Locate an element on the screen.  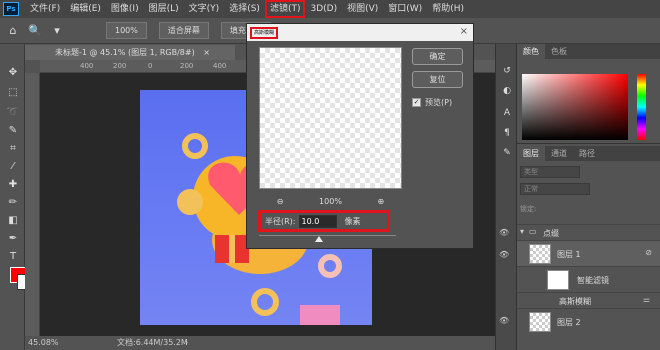
tab-layers: 图层 is located at coordinates (531, 153).